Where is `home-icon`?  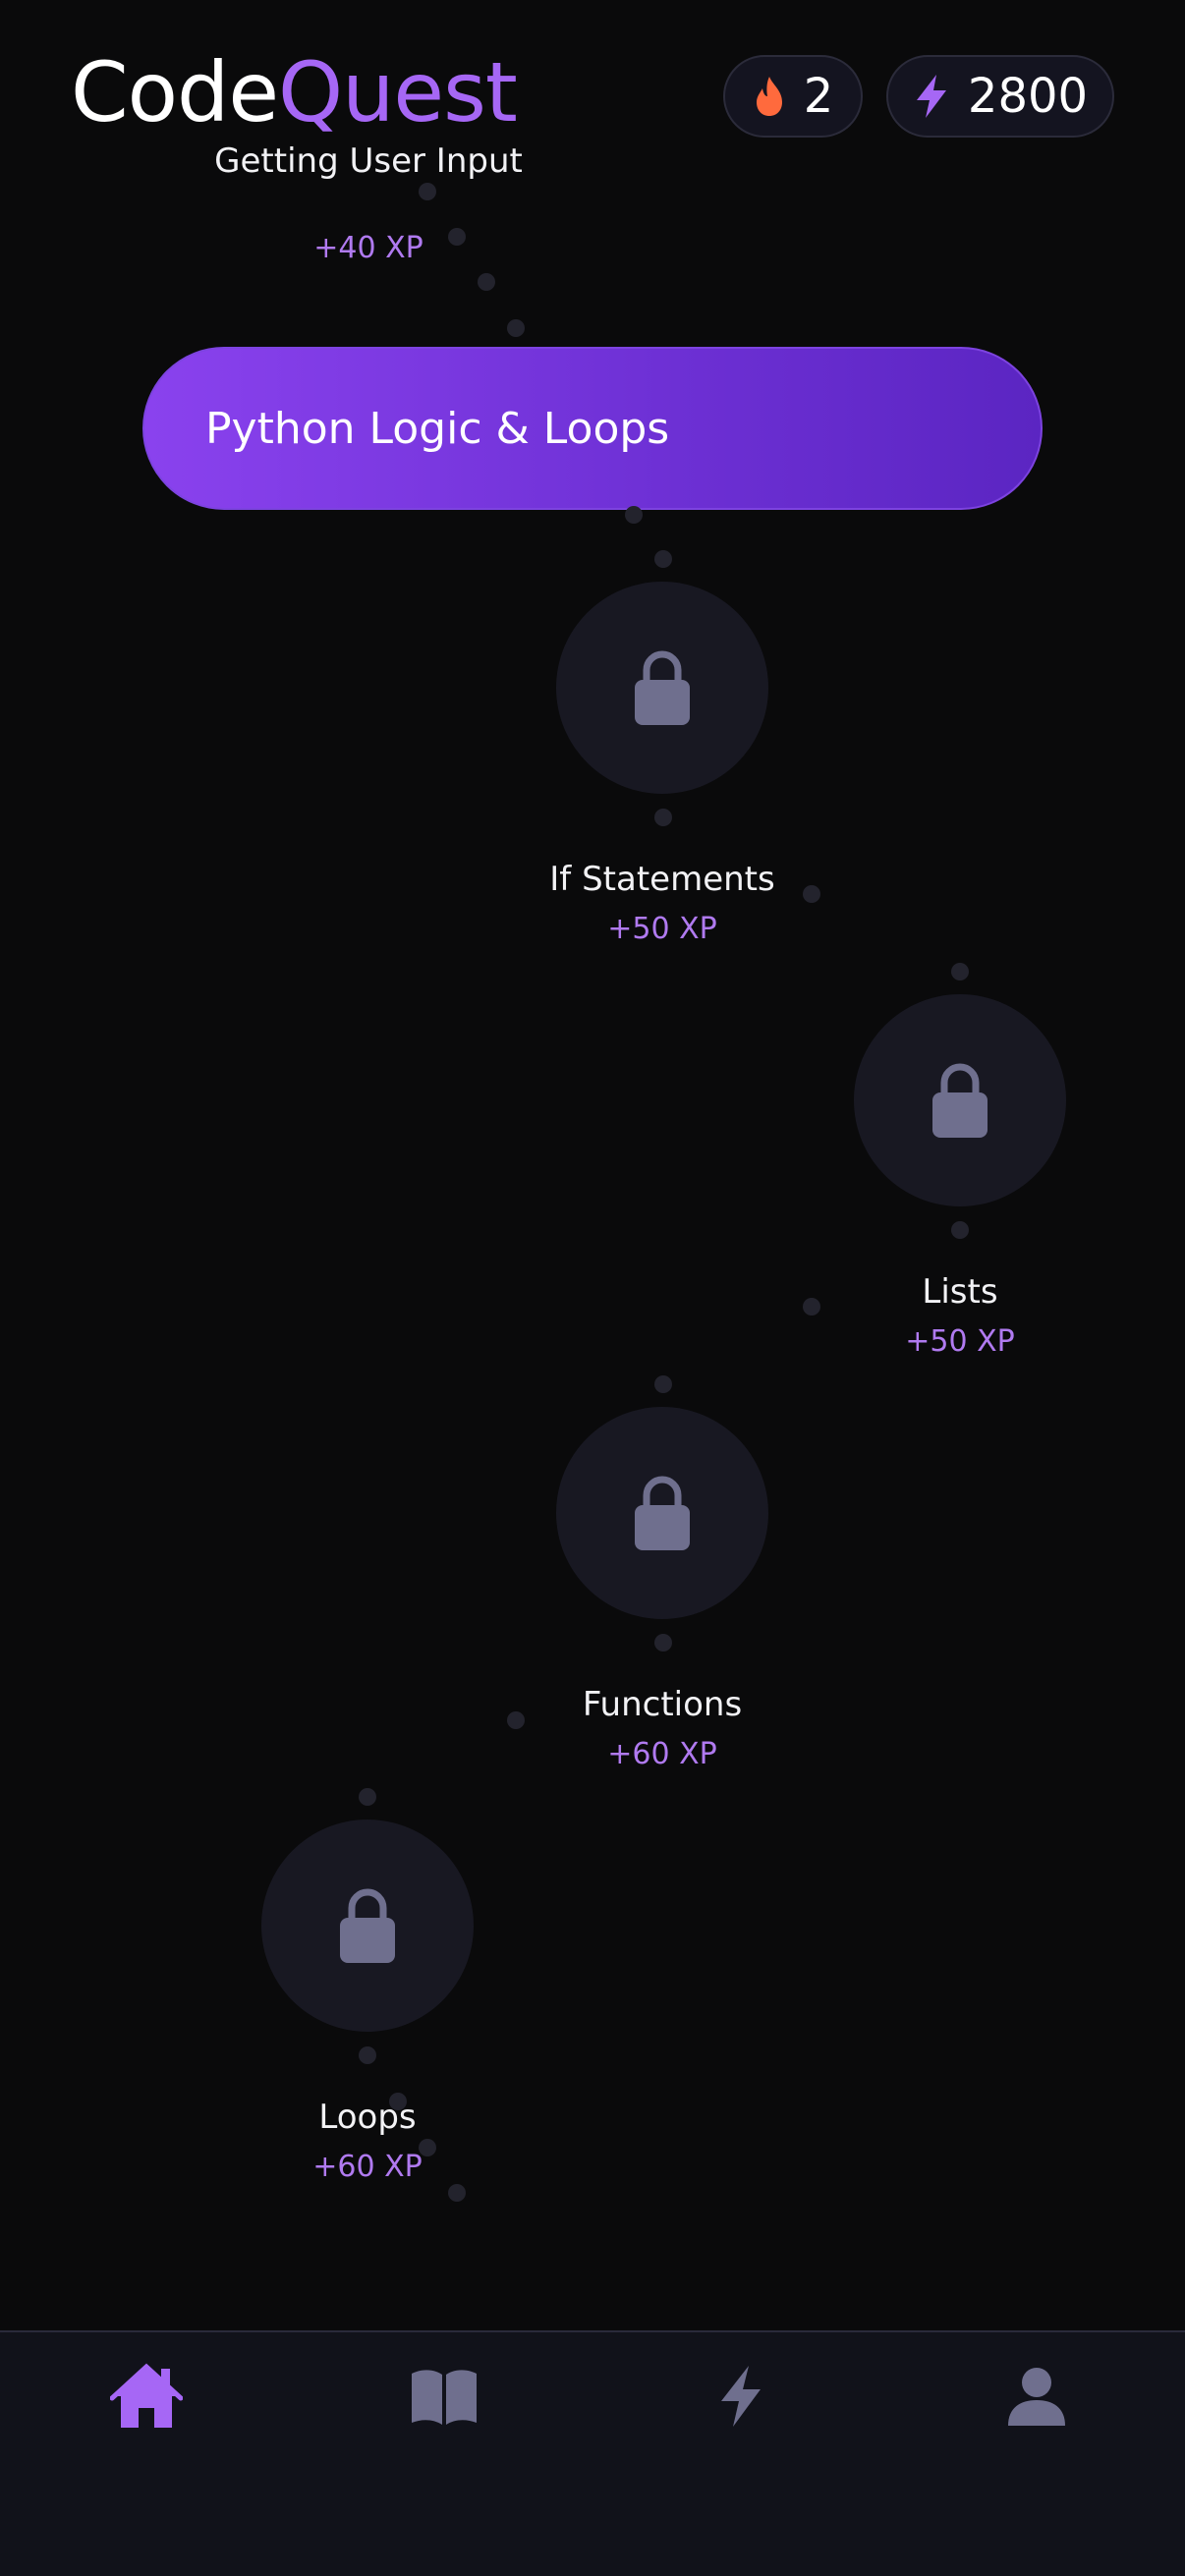 home-icon is located at coordinates (147, 2395).